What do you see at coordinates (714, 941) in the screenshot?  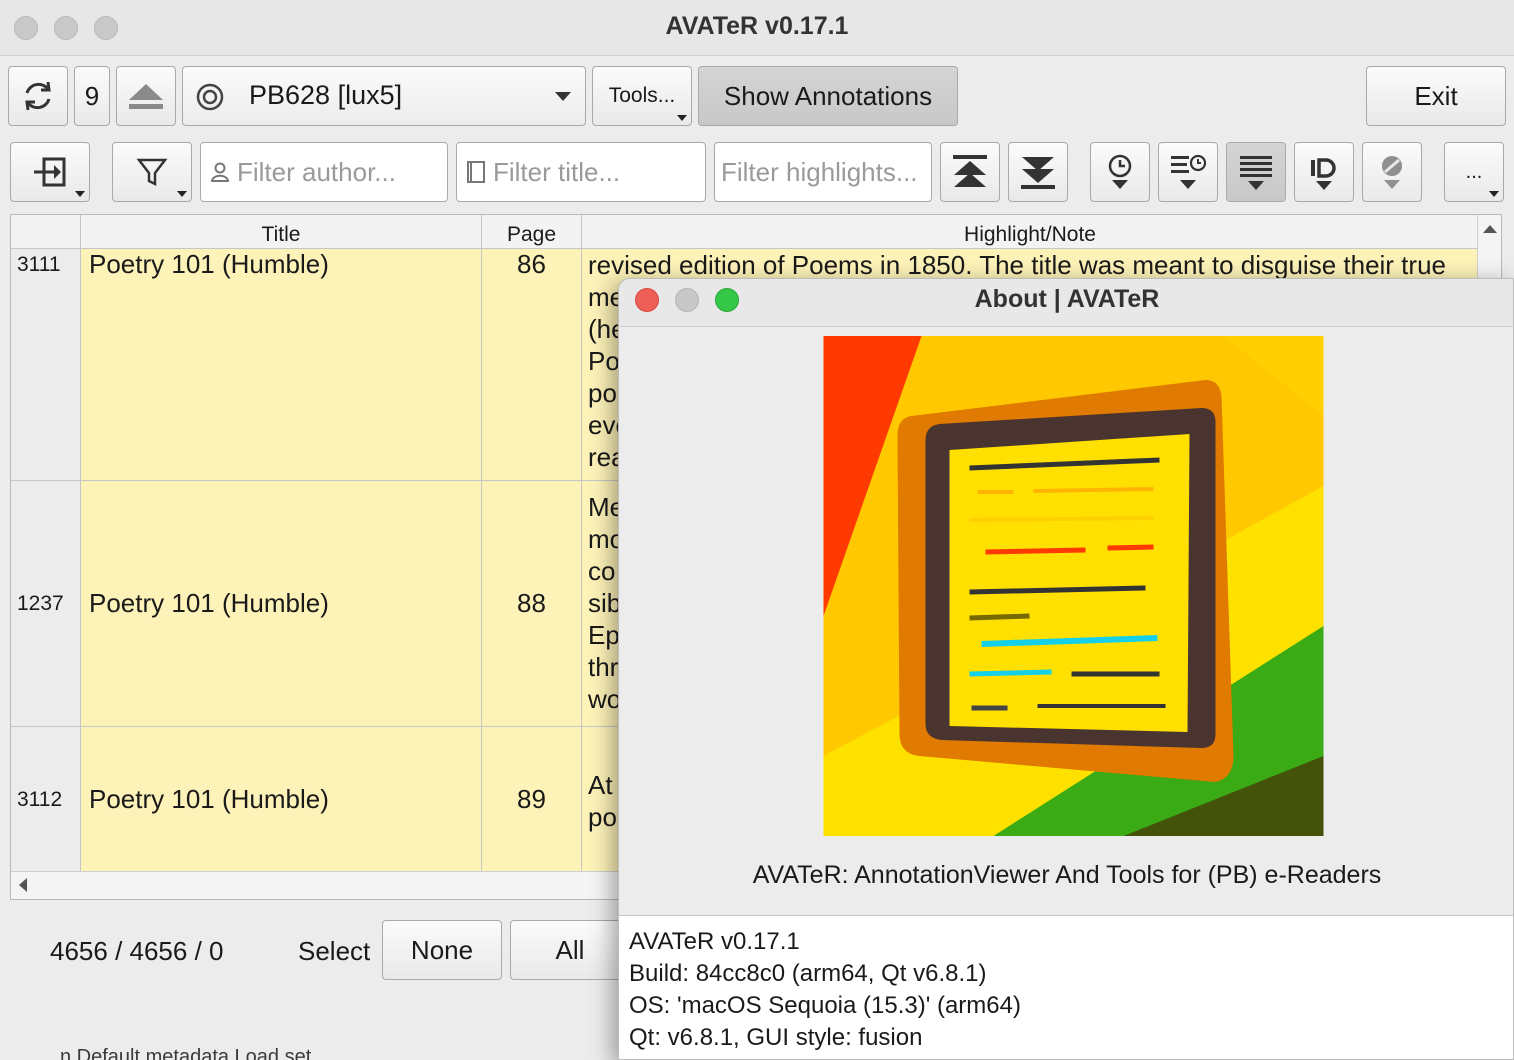 I see `about-info-line: AVATeR v0.17.1` at bounding box center [714, 941].